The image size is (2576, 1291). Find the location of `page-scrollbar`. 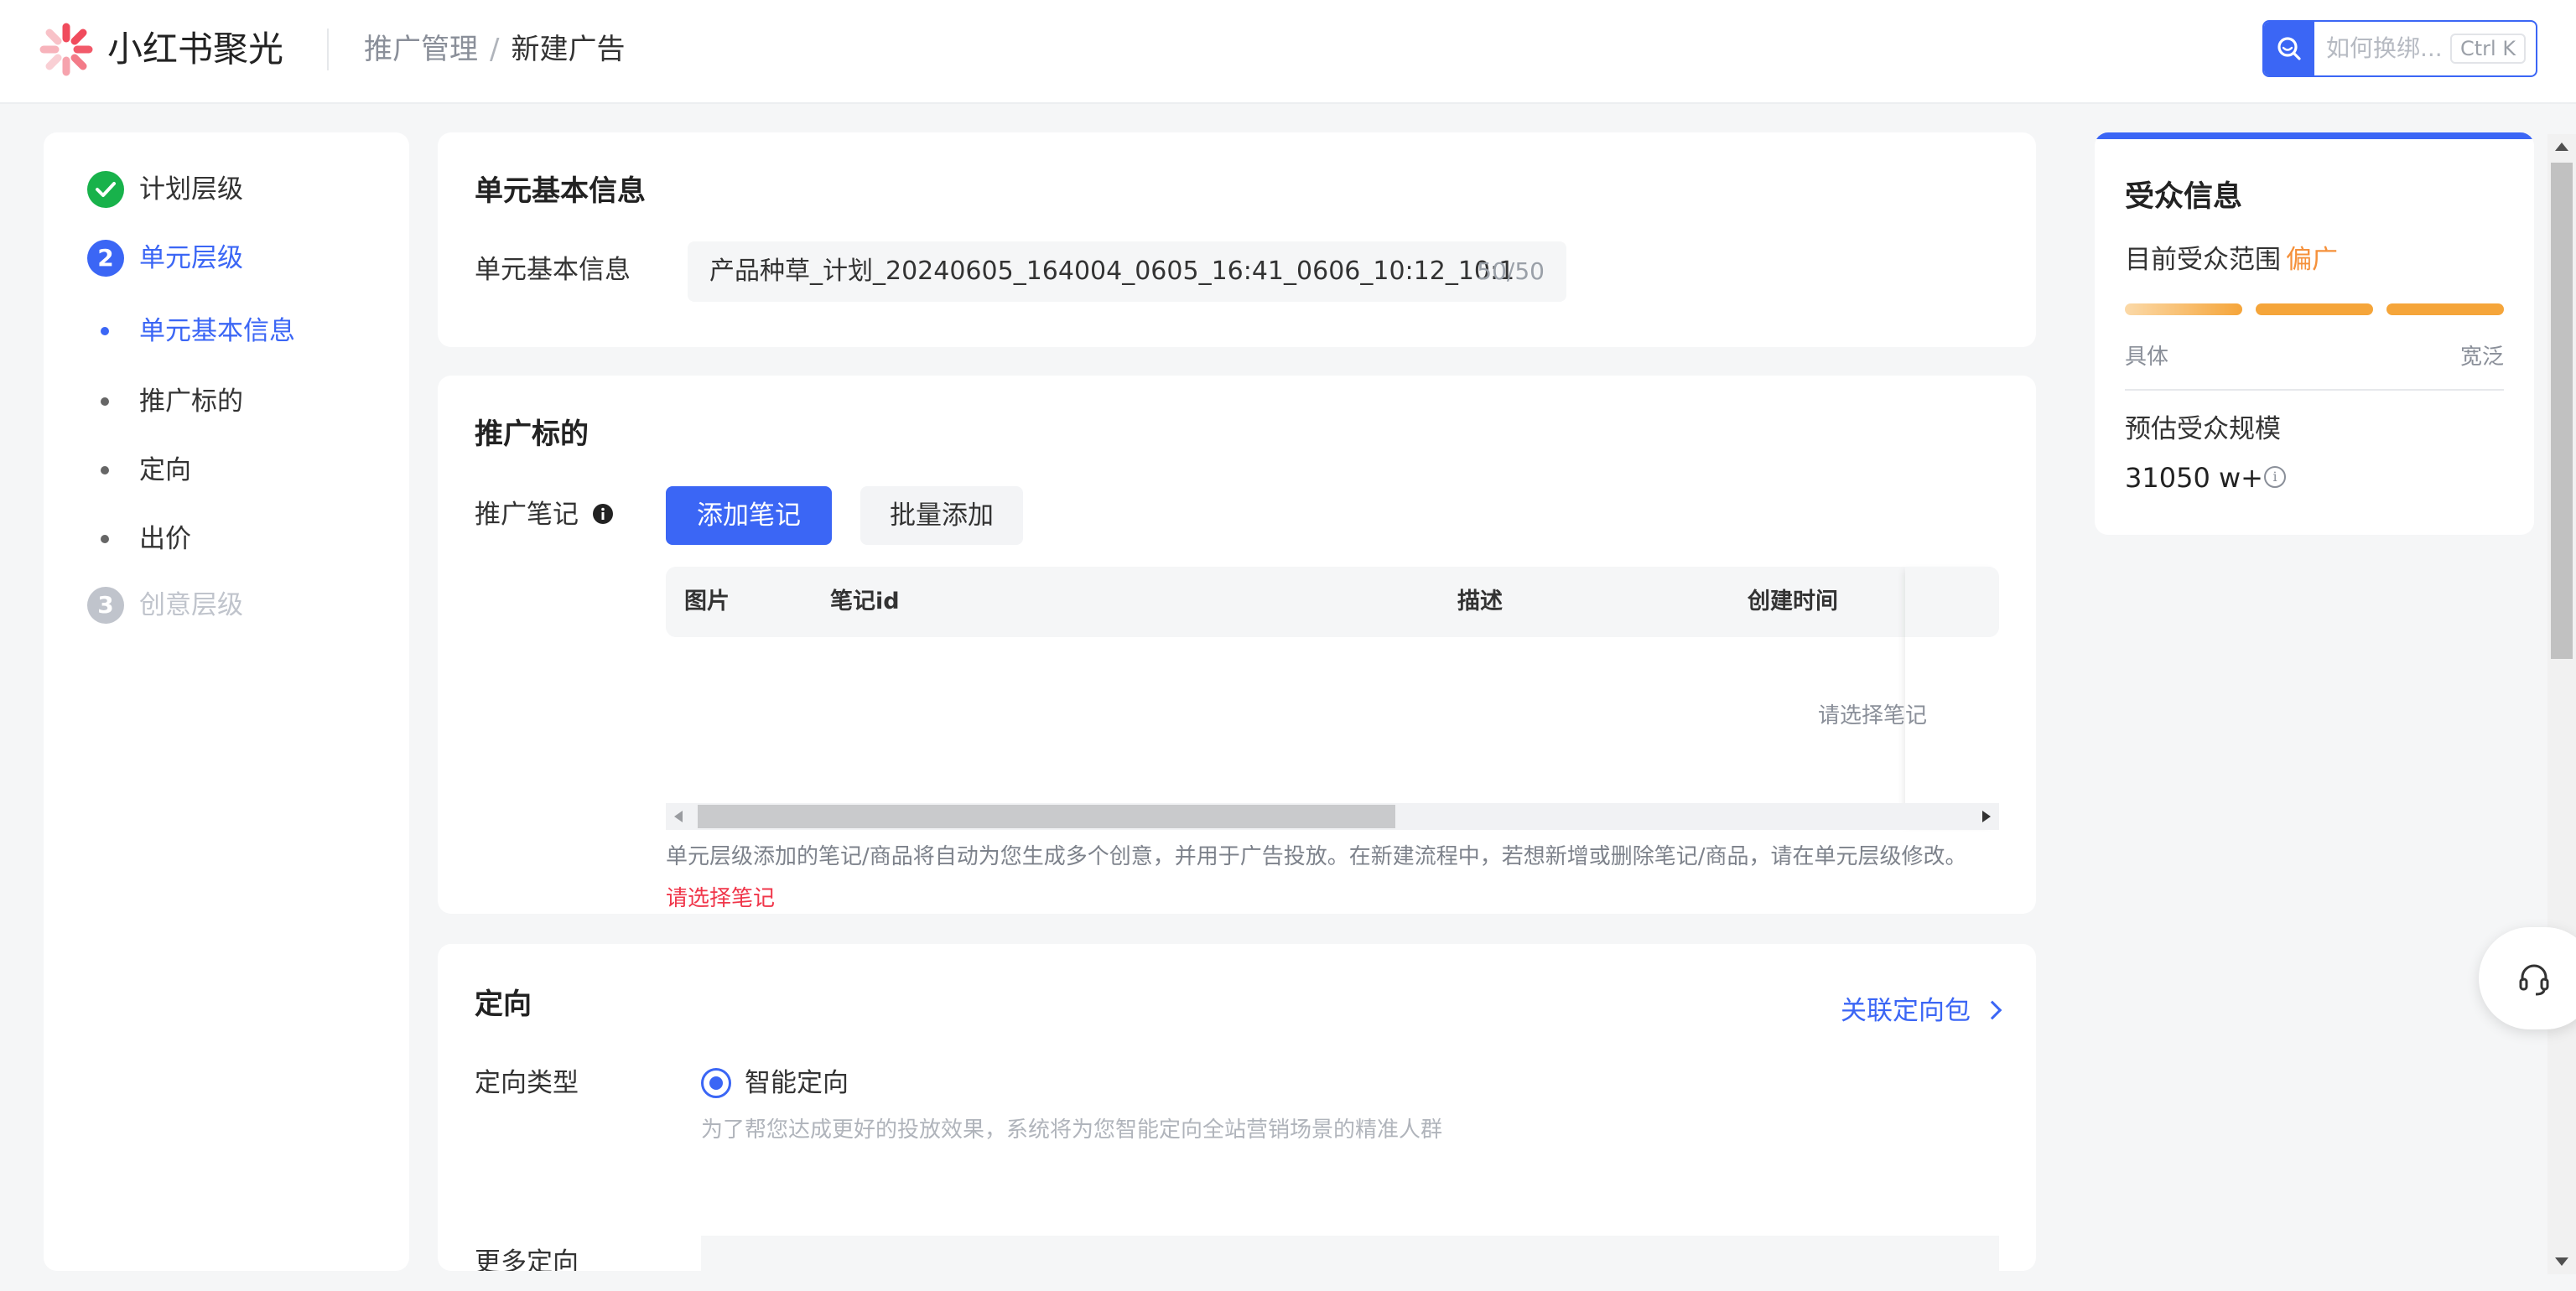

page-scrollbar is located at coordinates (2561, 704).